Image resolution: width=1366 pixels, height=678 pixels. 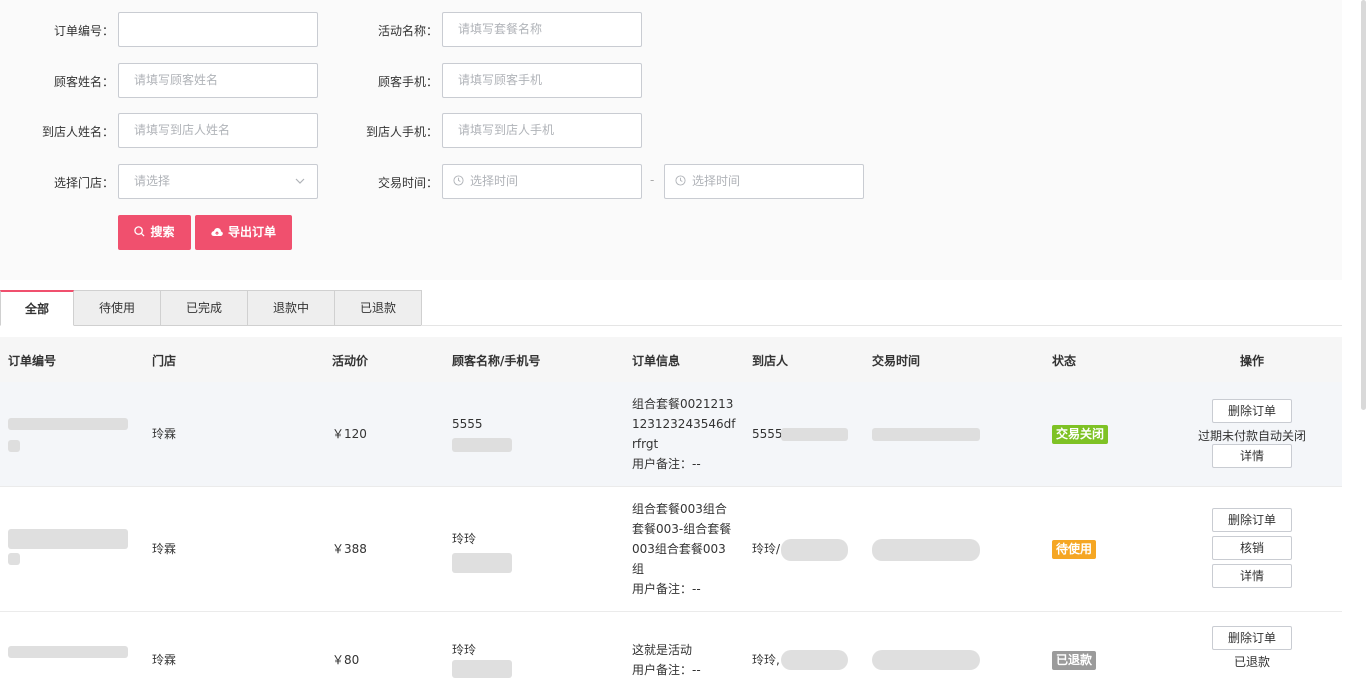 What do you see at coordinates (467, 424) in the screenshot?
I see `customer-name-cell: 5555` at bounding box center [467, 424].